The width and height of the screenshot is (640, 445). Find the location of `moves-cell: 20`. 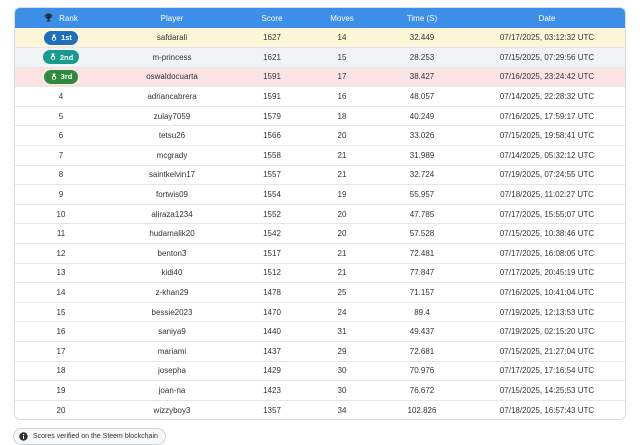

moves-cell: 20 is located at coordinates (342, 214).